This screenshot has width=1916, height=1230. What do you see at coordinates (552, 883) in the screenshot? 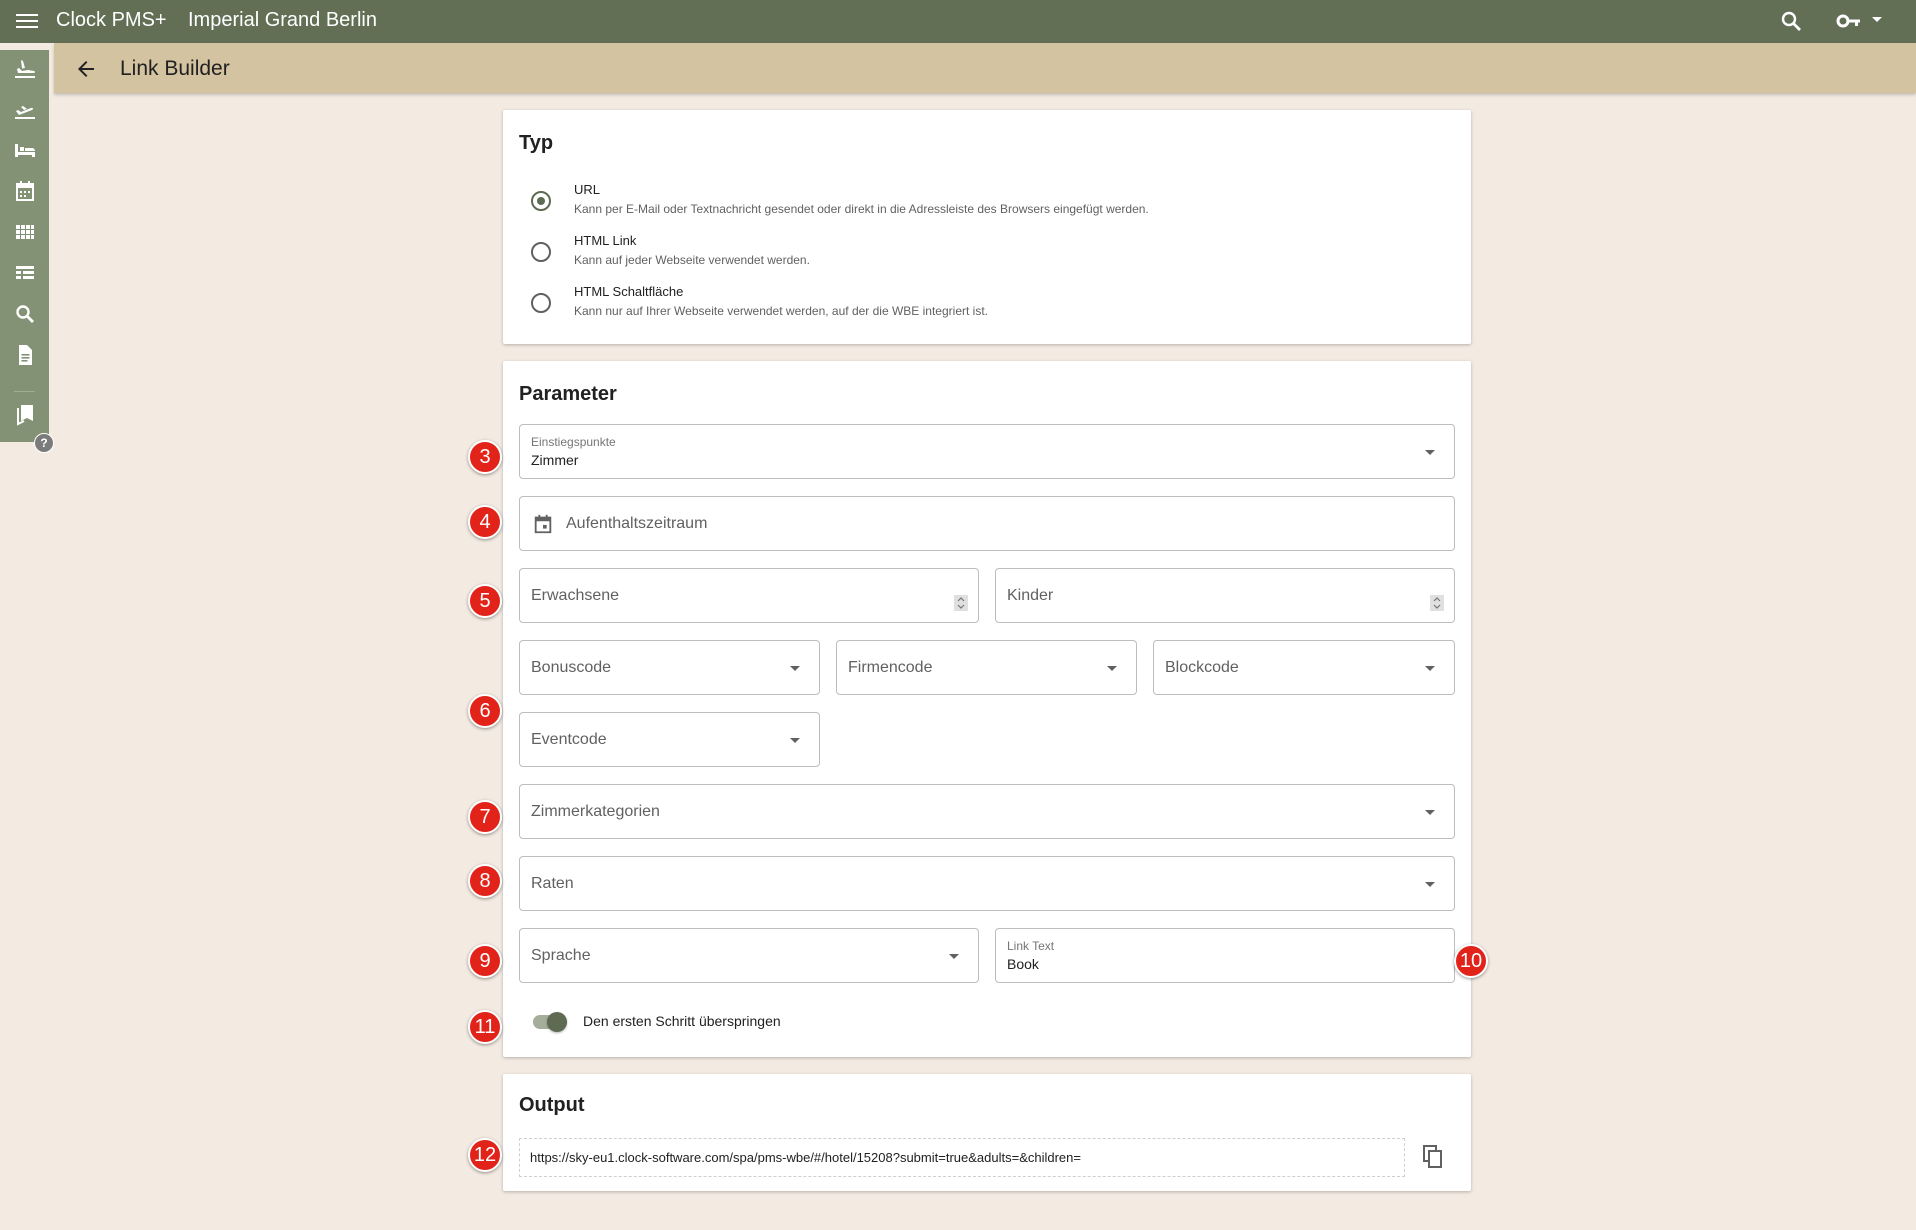
I see `rates-placeholder: Raten` at bounding box center [552, 883].